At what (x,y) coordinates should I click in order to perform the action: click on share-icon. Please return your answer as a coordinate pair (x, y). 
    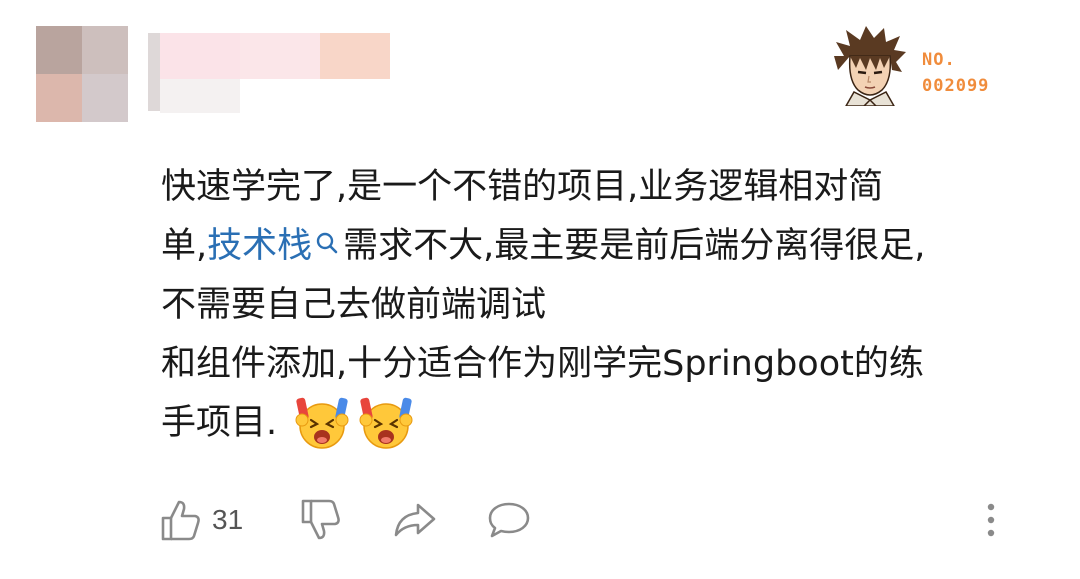
    Looking at the image, I should click on (415, 520).